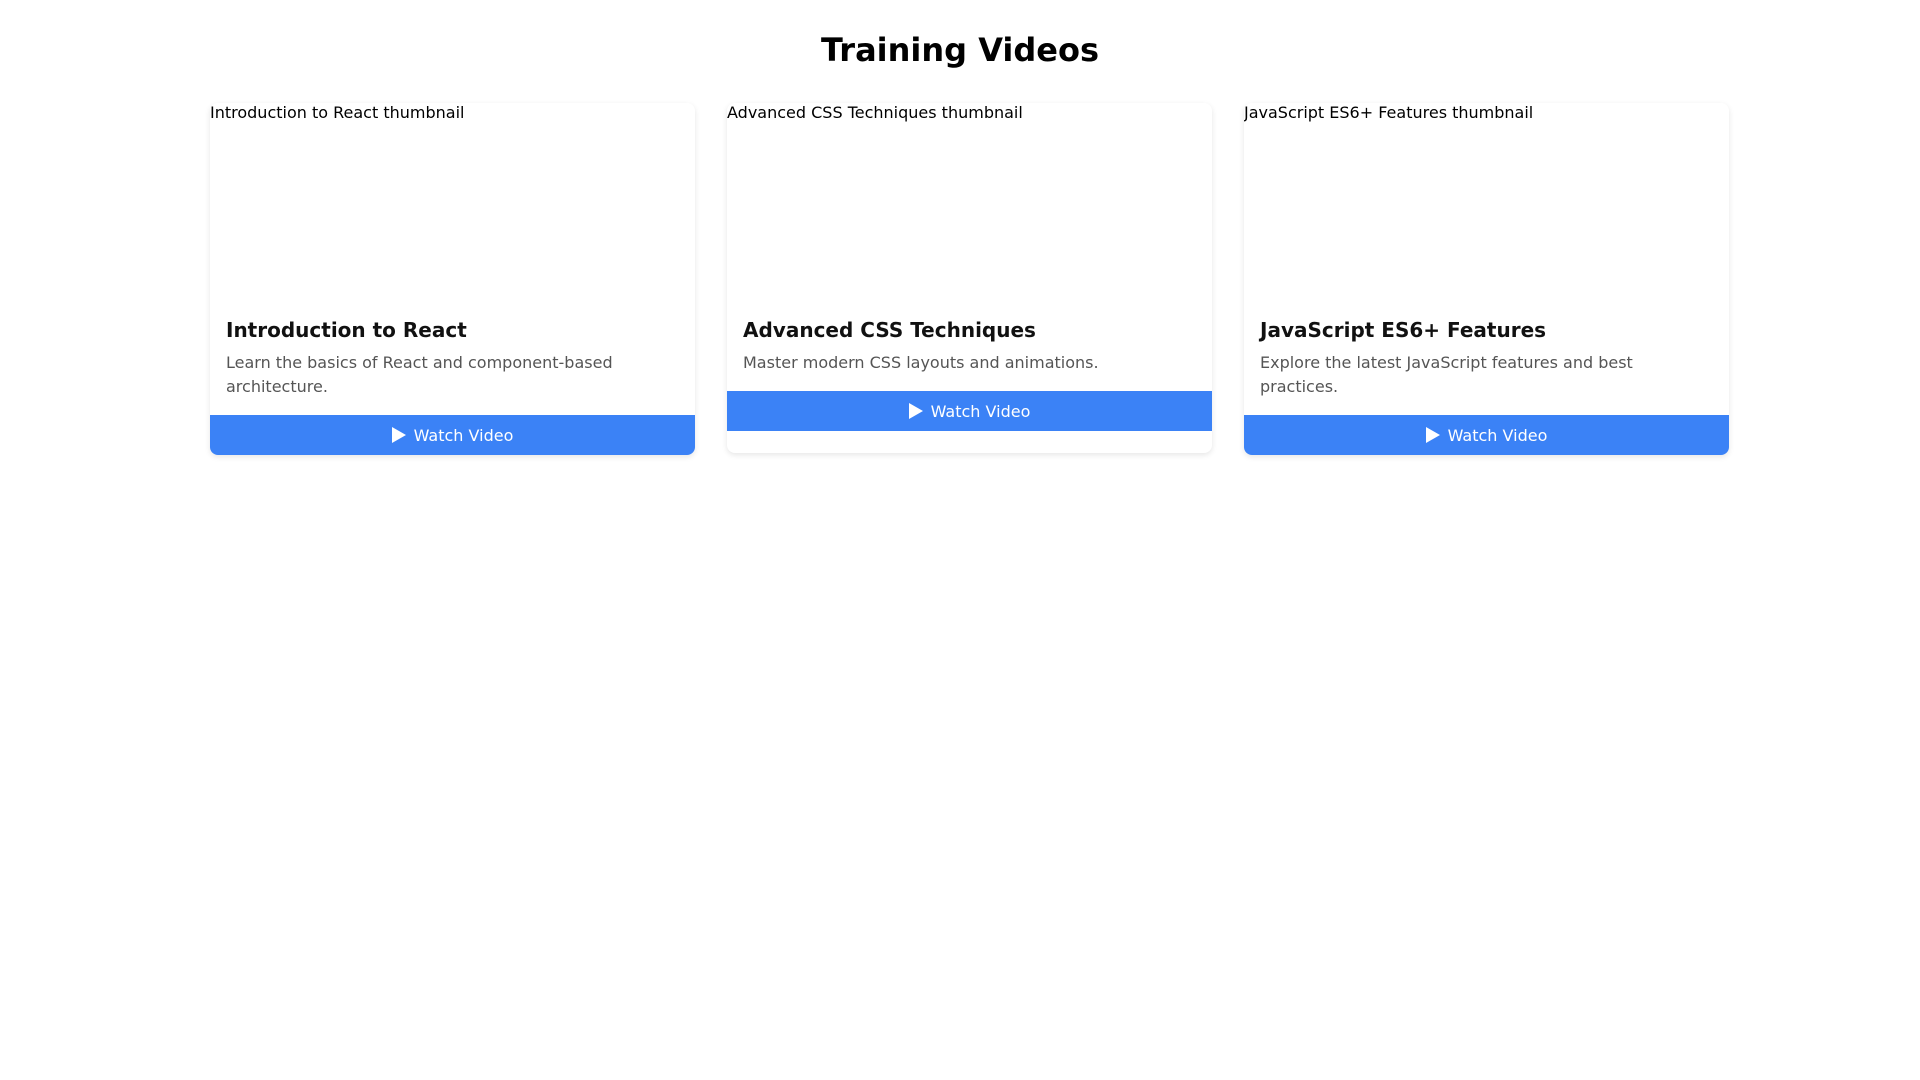 The image size is (1920, 1080). Describe the element at coordinates (1403, 330) in the screenshot. I see `video-title: JavaScript ES6+ Features` at that location.